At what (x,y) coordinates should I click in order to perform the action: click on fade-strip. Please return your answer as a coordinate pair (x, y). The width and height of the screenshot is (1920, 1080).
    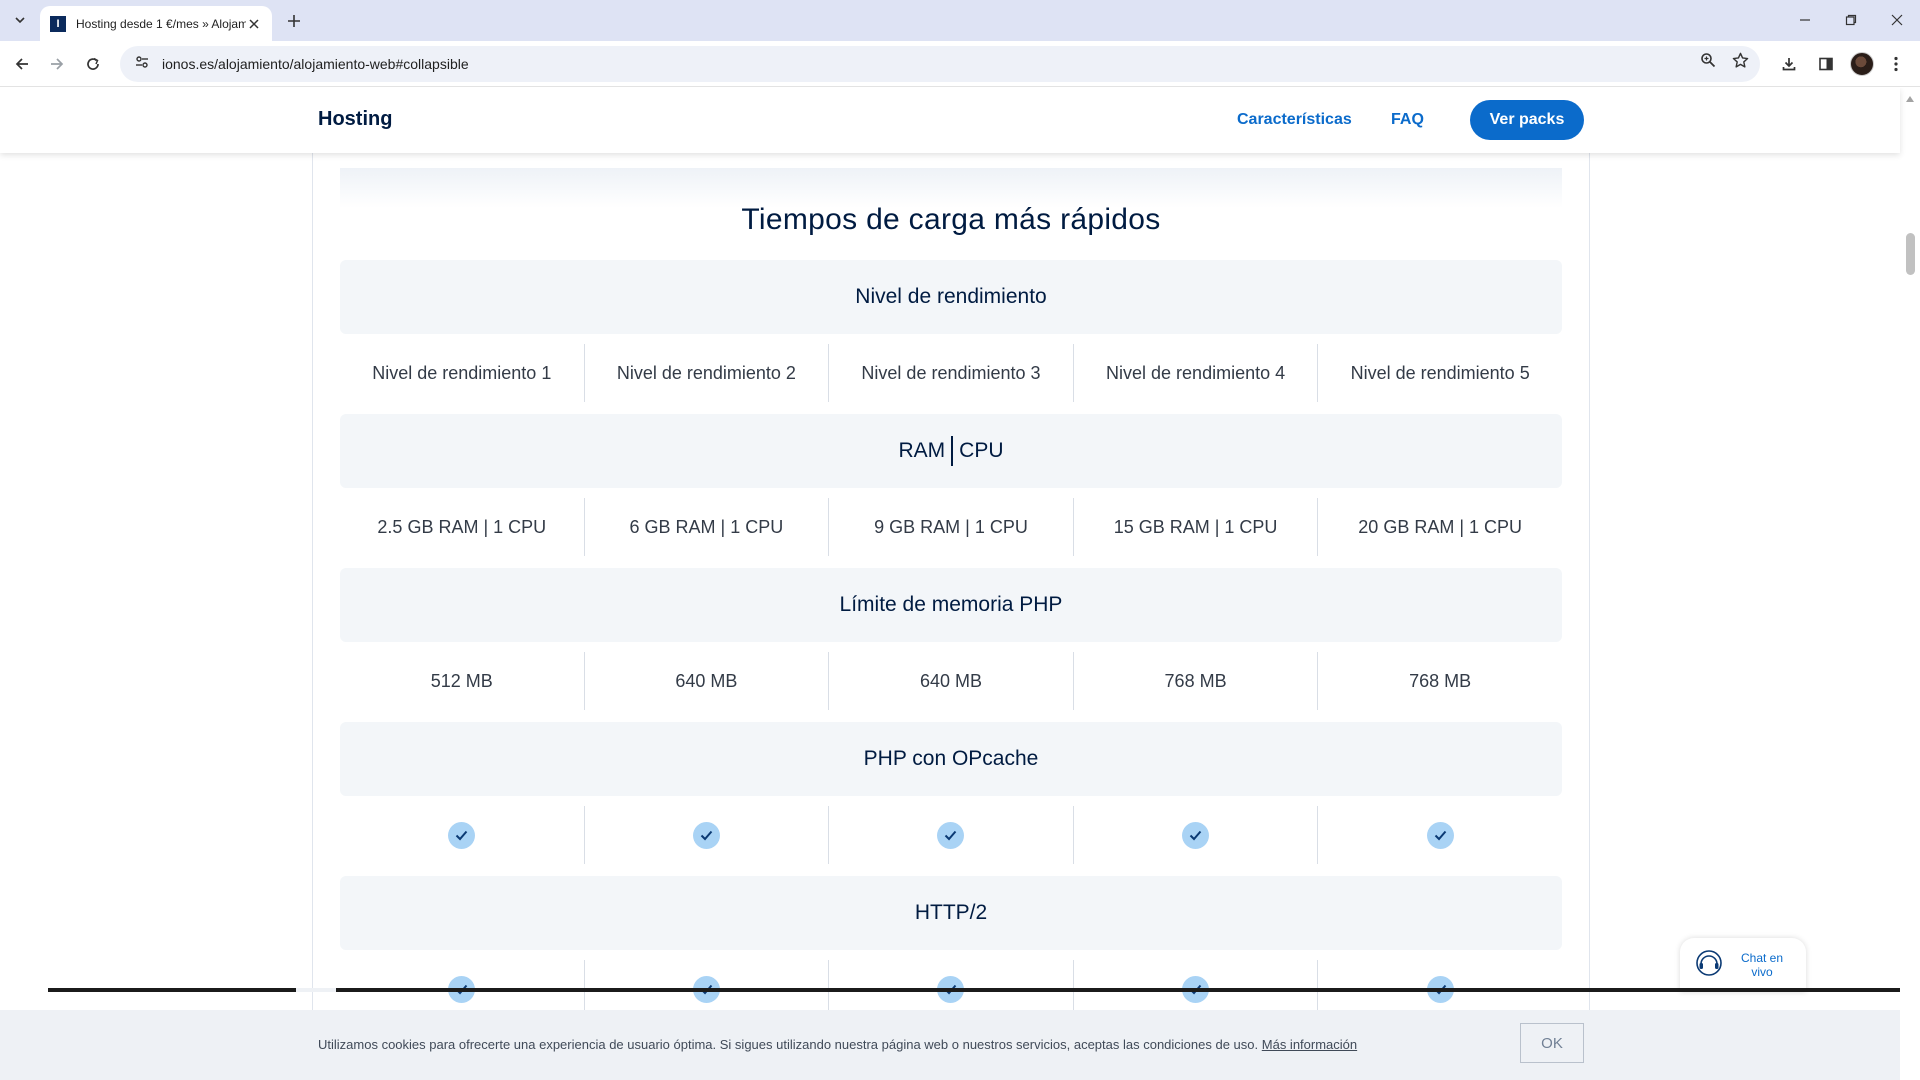
    Looking at the image, I should click on (951, 188).